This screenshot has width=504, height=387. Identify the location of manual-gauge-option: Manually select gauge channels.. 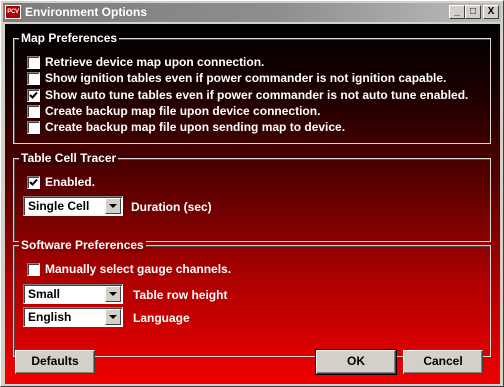
(129, 269).